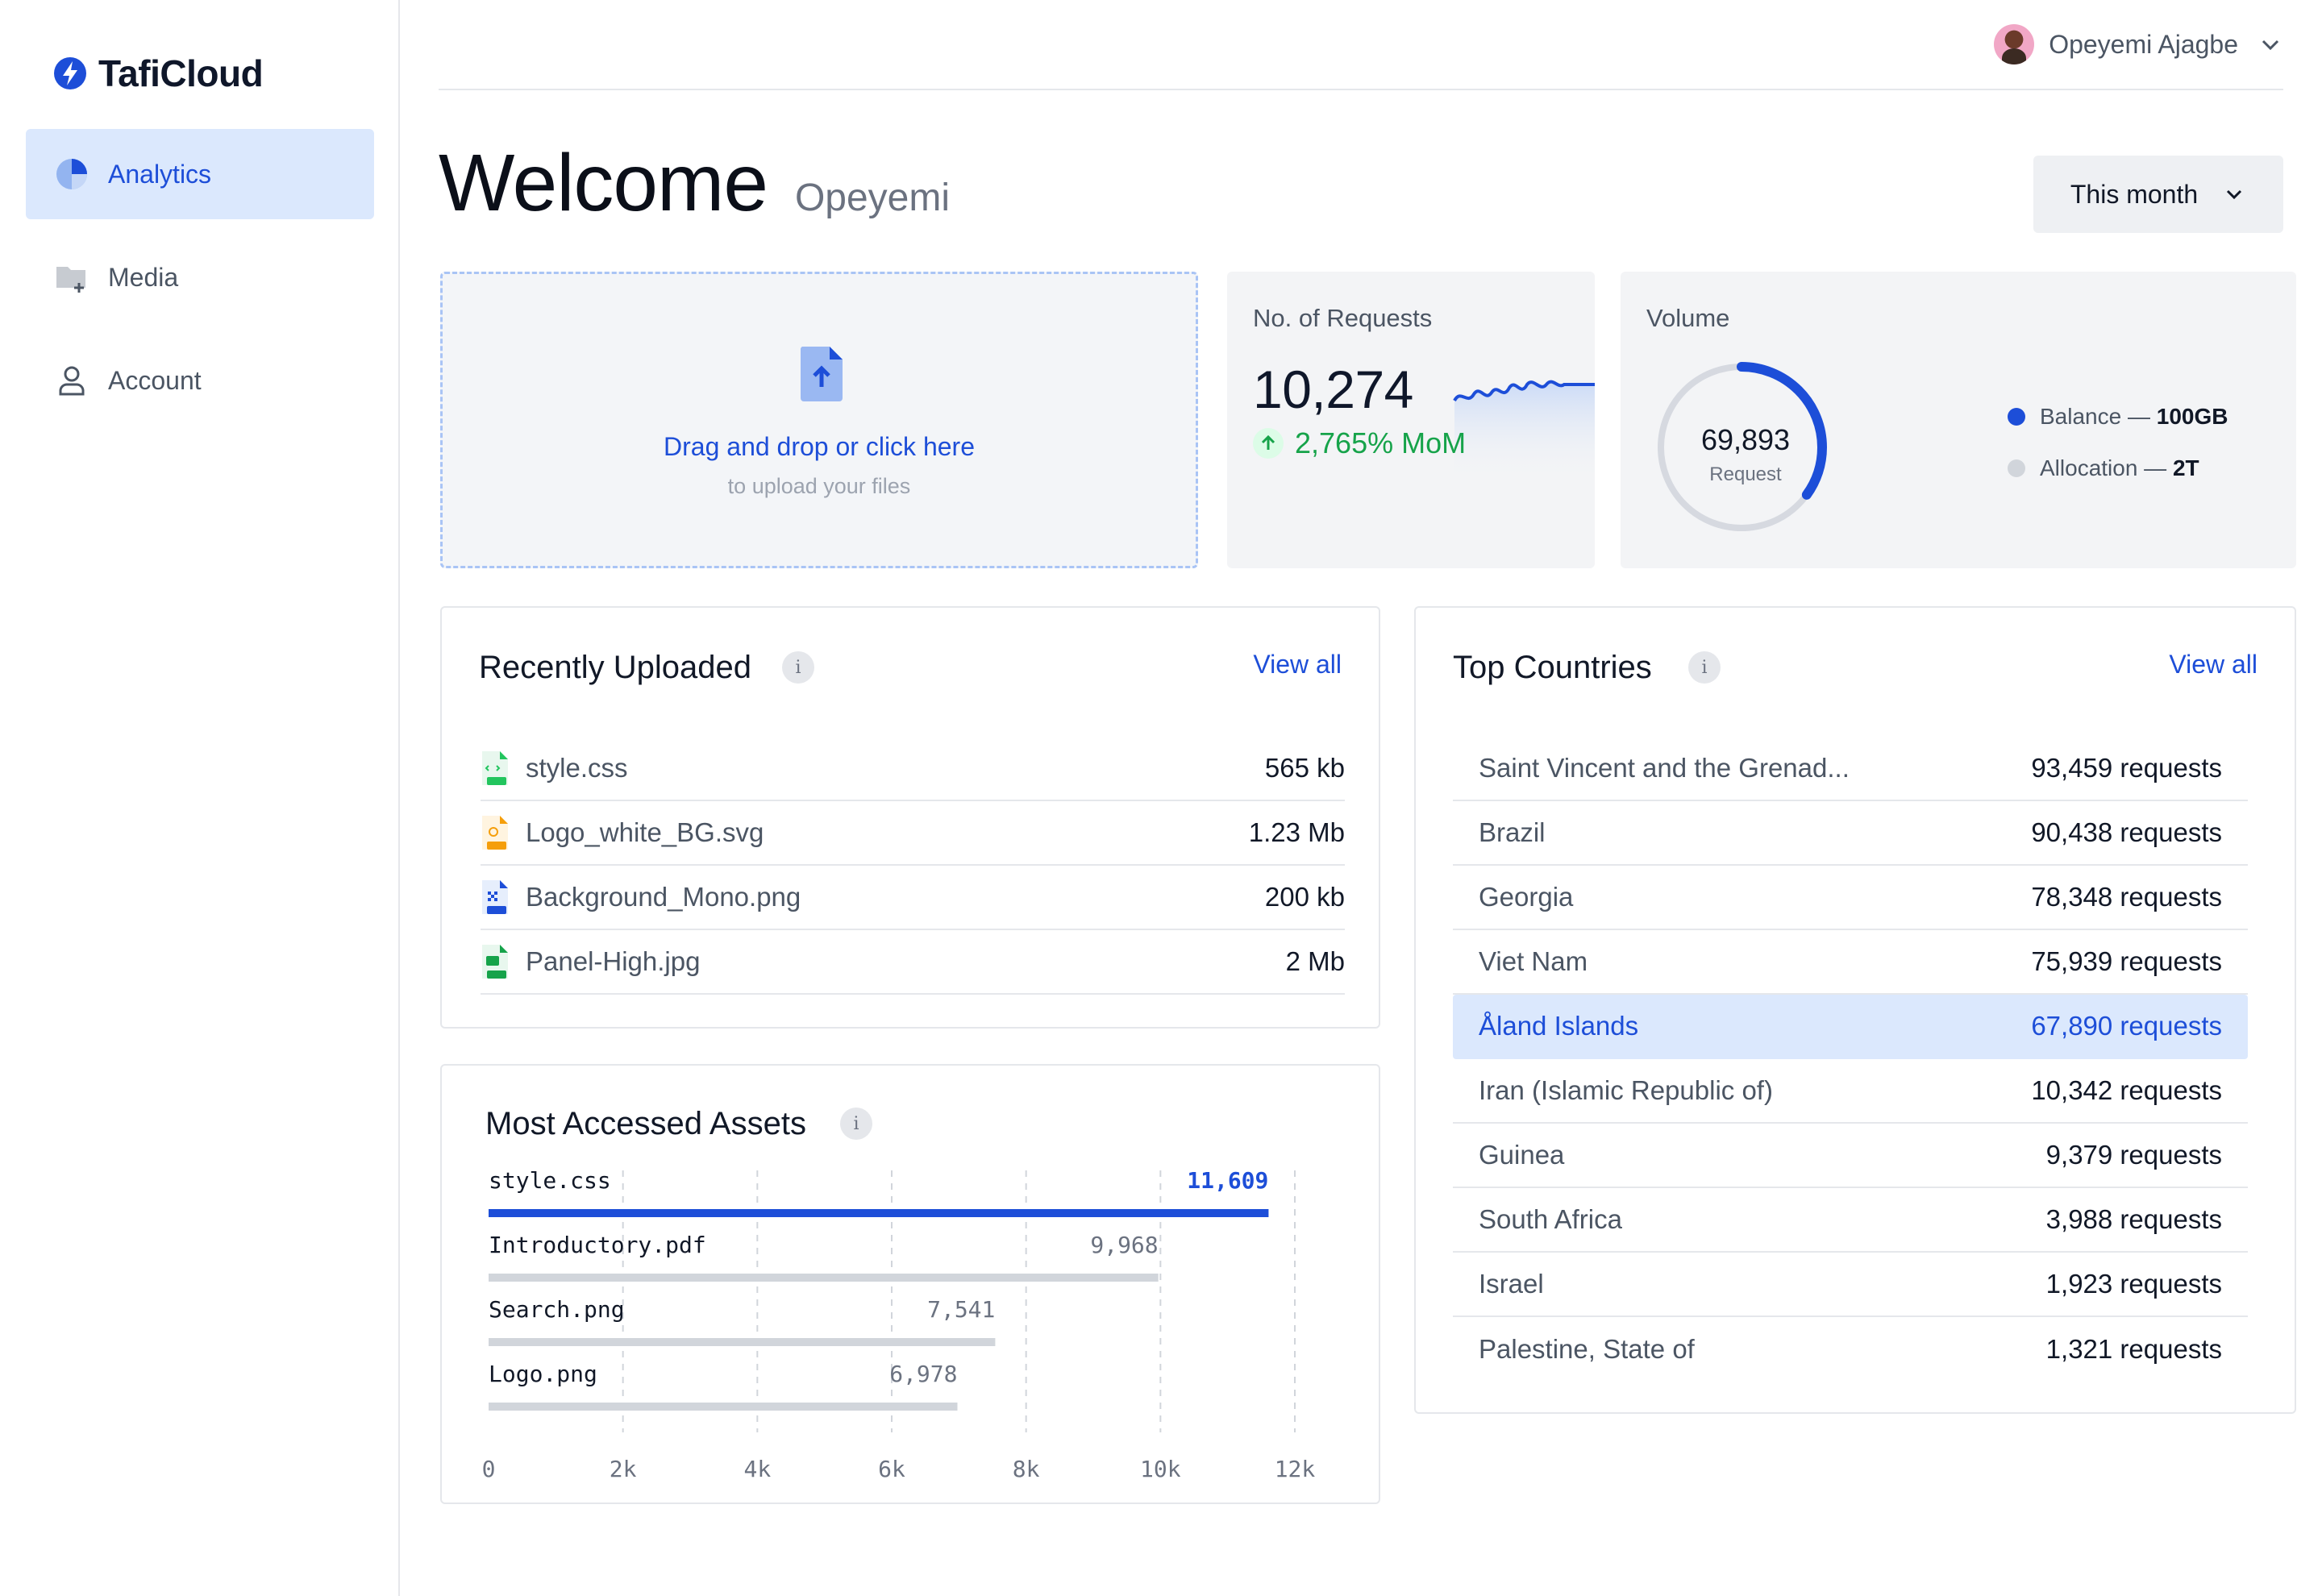  What do you see at coordinates (2133, 1219) in the screenshot?
I see `country-requests: 3,988 requests` at bounding box center [2133, 1219].